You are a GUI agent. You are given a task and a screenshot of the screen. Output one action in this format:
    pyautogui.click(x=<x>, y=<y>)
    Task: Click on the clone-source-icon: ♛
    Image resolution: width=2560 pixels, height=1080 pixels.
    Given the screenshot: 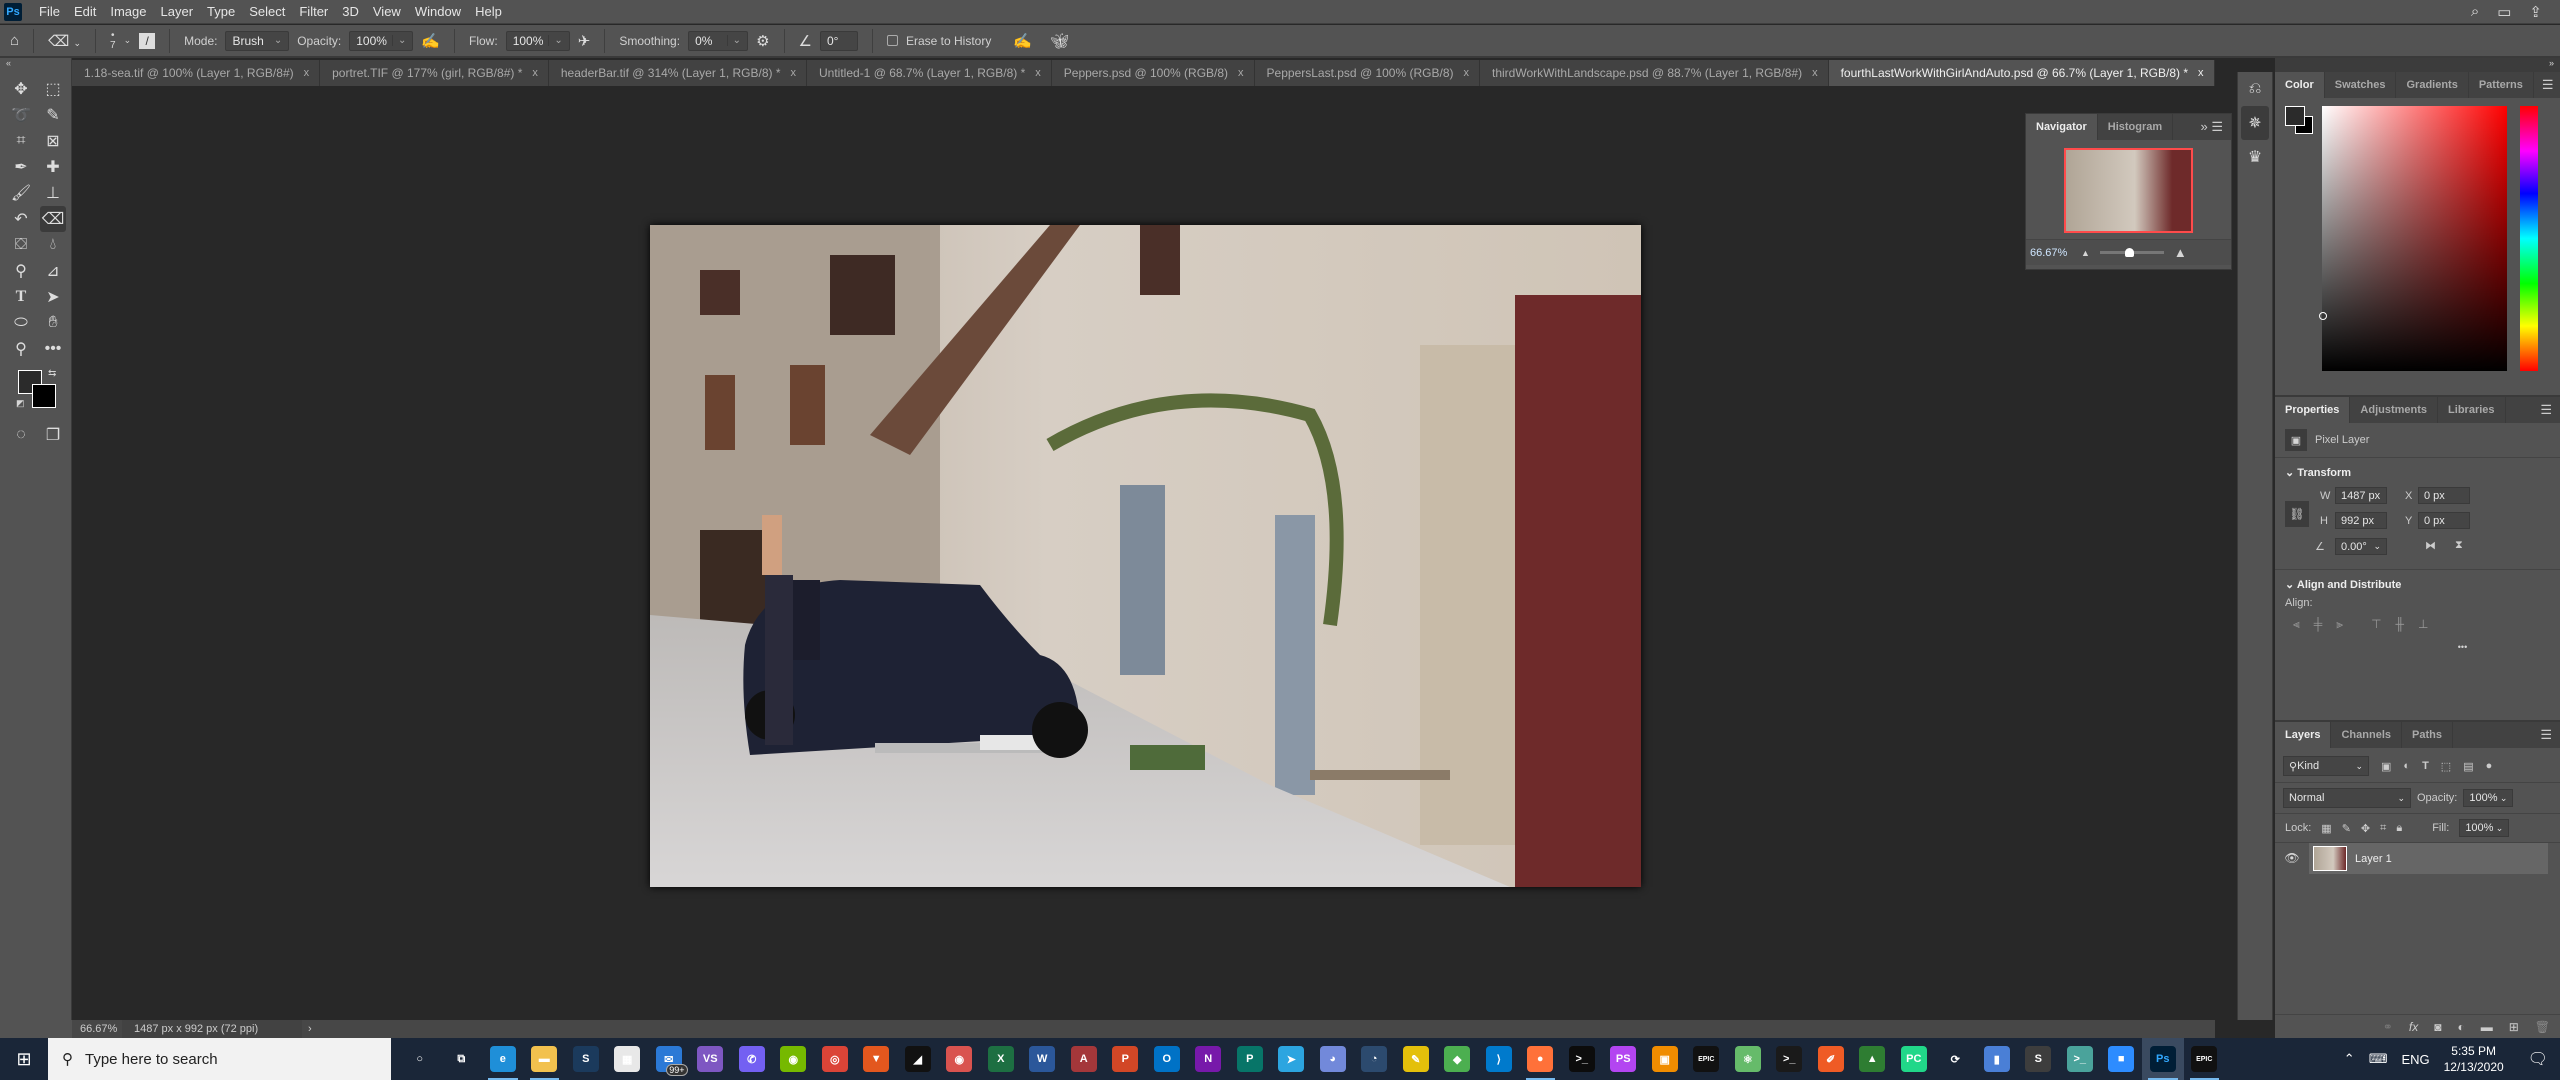 What is the action you would take?
    pyautogui.click(x=2255, y=157)
    